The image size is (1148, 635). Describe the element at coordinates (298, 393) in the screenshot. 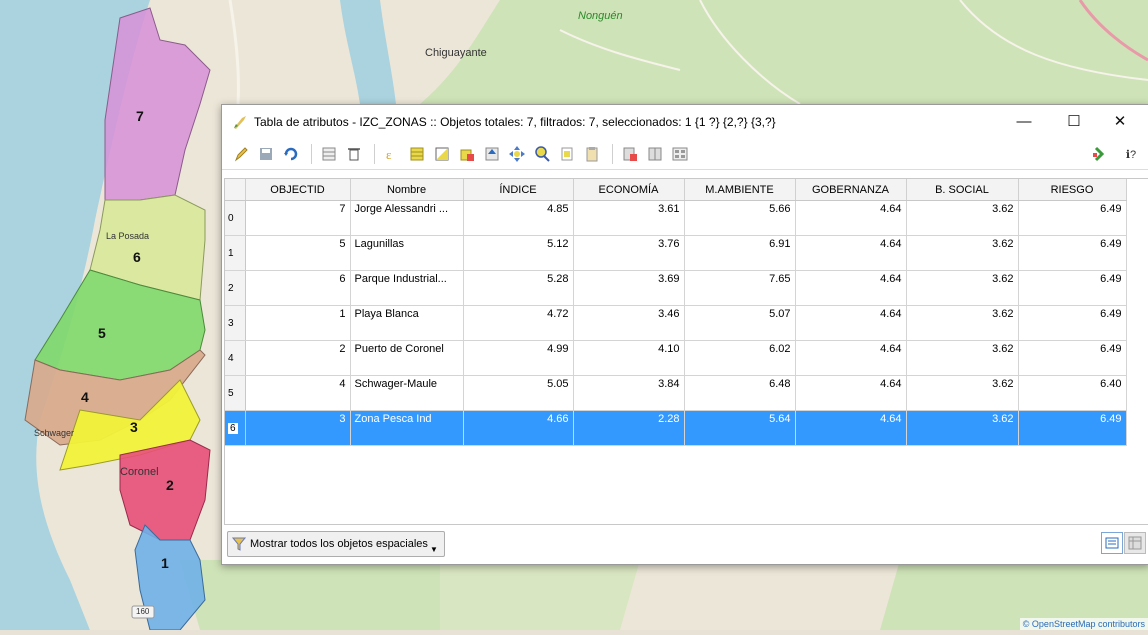

I see `cell-objectid: 4` at that location.